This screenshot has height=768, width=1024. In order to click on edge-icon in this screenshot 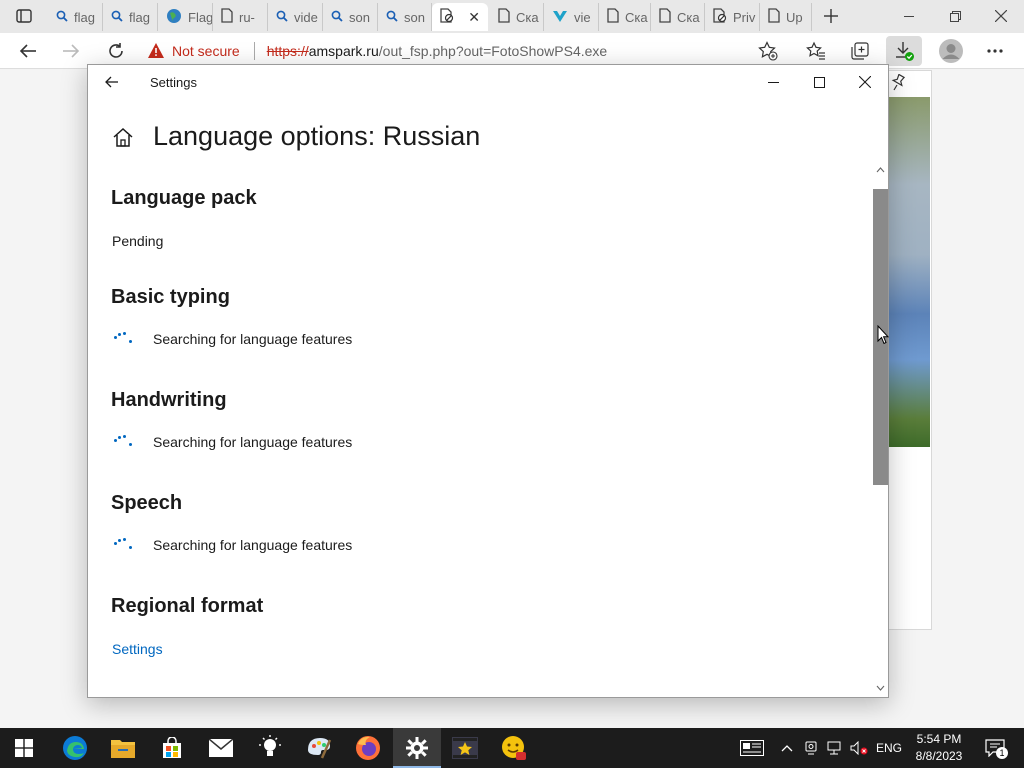, I will do `click(75, 748)`.